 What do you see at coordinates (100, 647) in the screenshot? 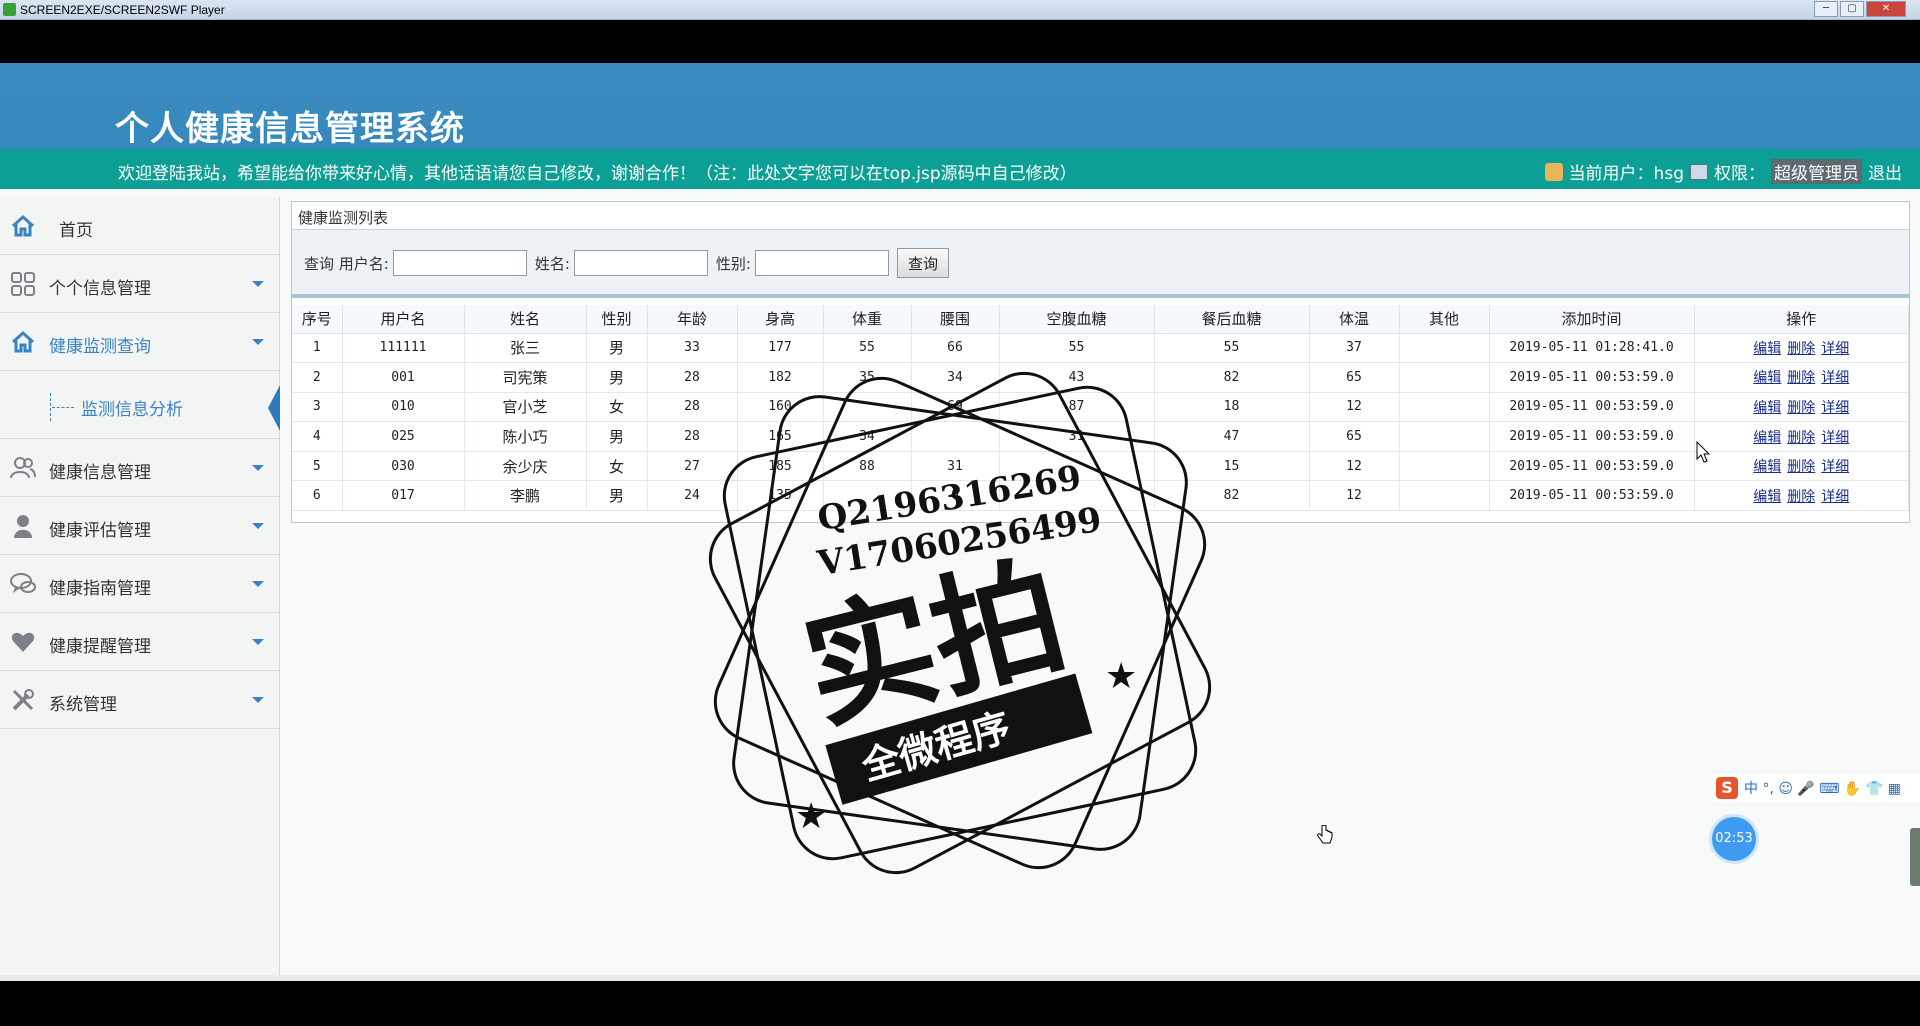
I see `sidebar-item-label: 健康提醒管理` at bounding box center [100, 647].